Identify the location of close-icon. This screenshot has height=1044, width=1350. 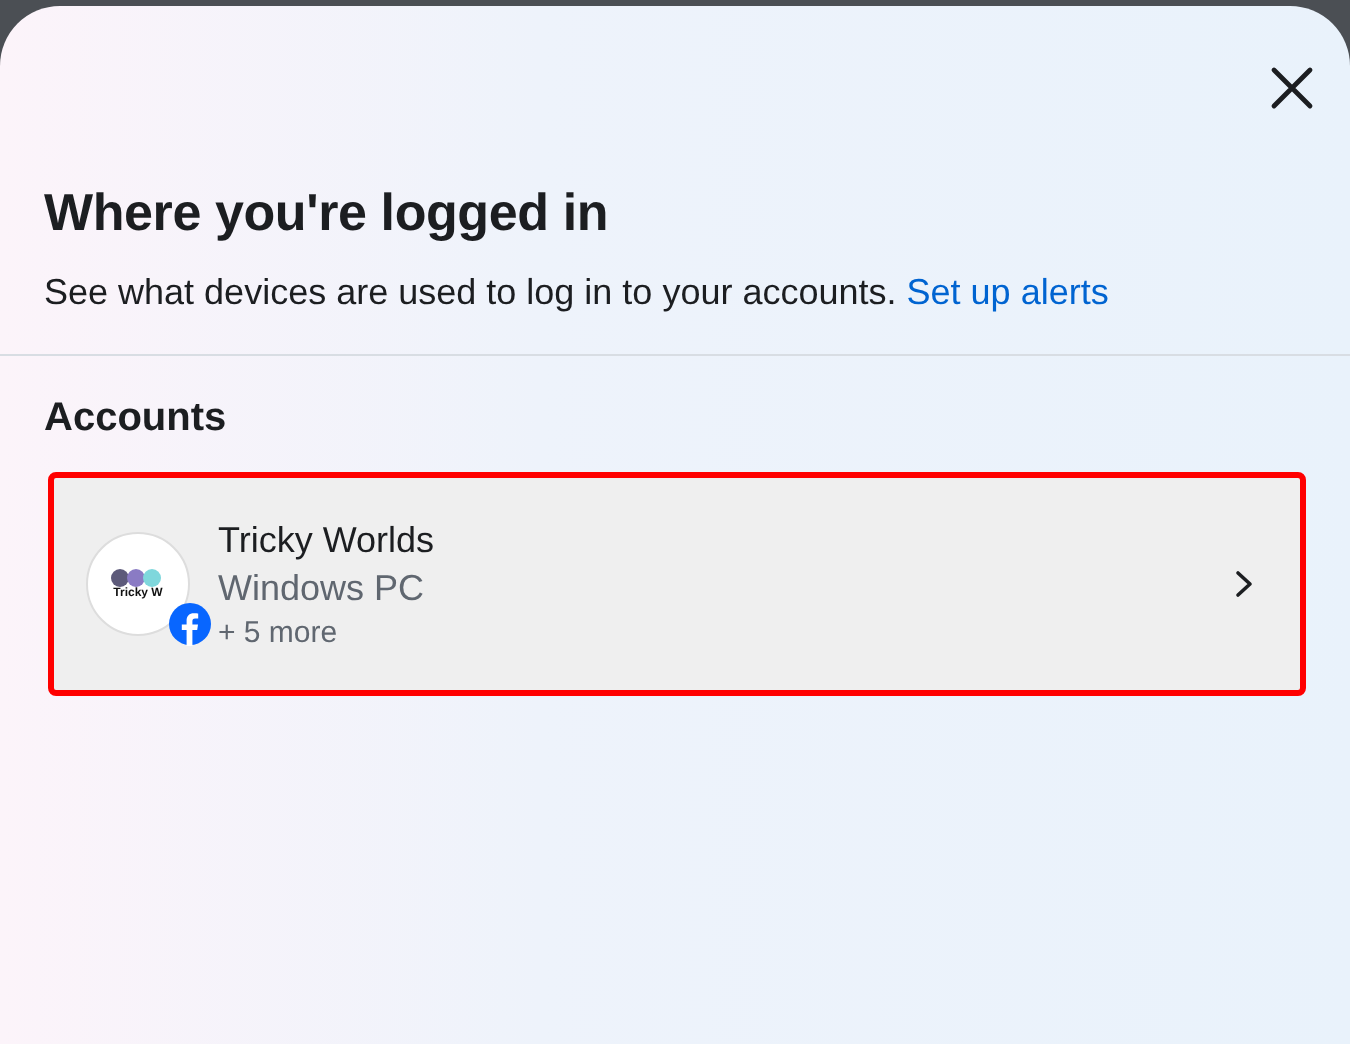
(1292, 88).